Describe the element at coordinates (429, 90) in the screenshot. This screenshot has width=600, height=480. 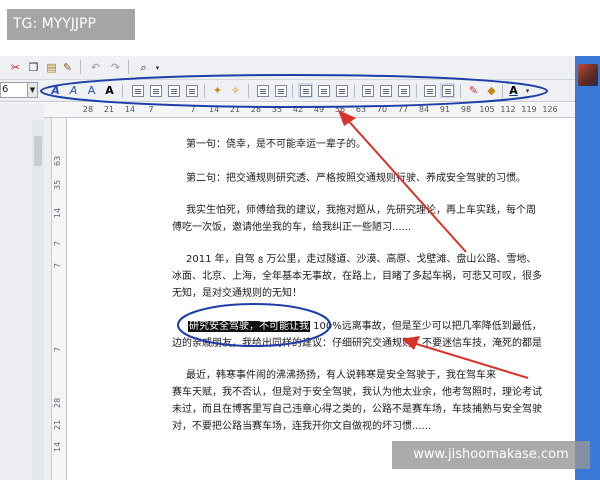
I see `text-box-icon` at that location.